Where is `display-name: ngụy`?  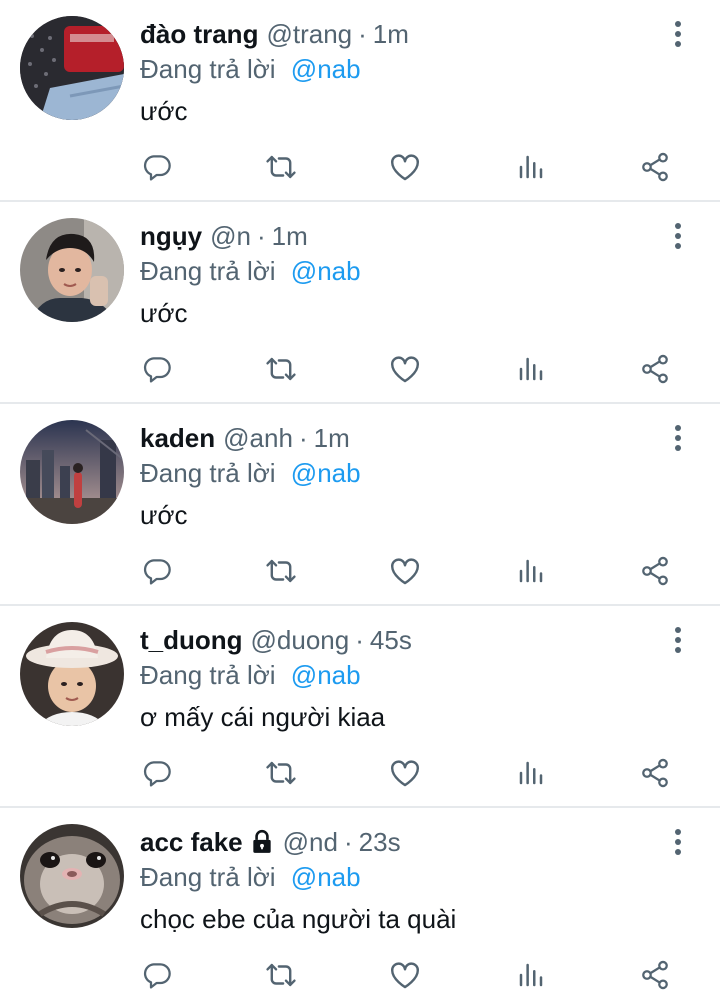
display-name: ngụy is located at coordinates (171, 236).